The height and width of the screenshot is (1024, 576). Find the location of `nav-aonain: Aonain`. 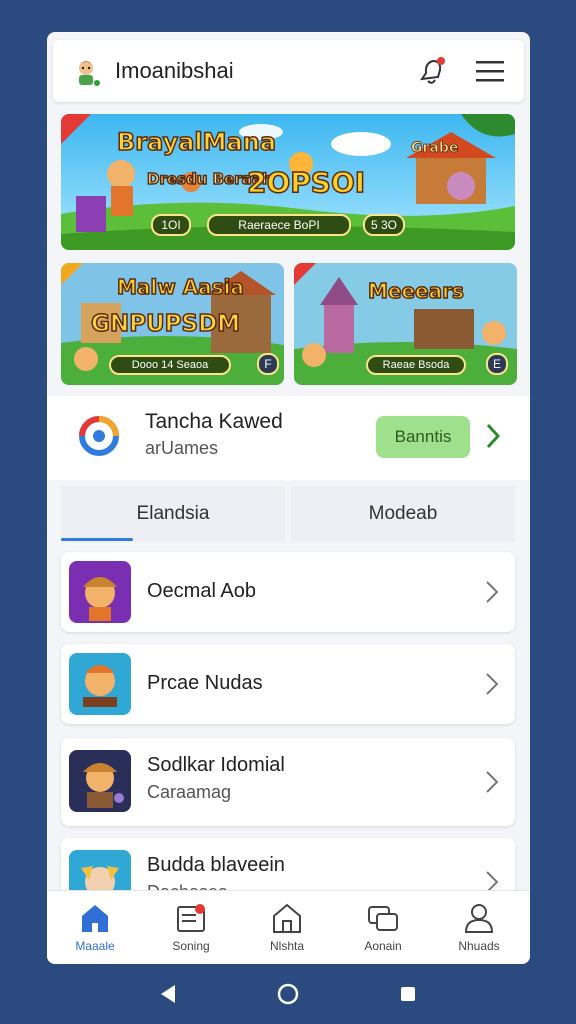

nav-aonain: Aonain is located at coordinates (383, 927).